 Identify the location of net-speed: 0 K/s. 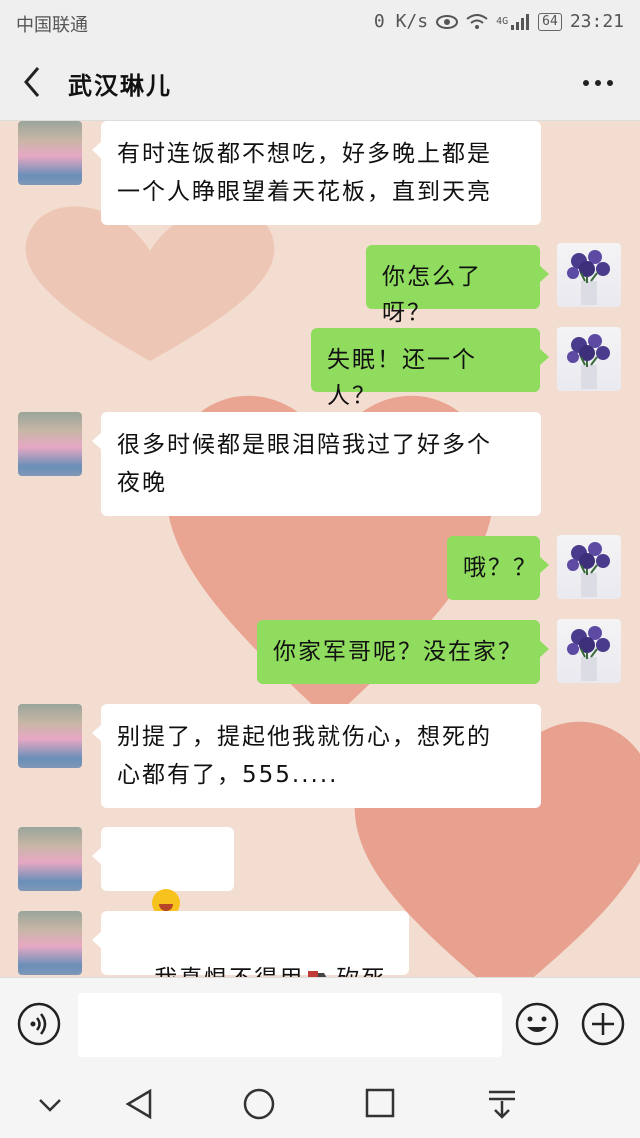
(401, 21).